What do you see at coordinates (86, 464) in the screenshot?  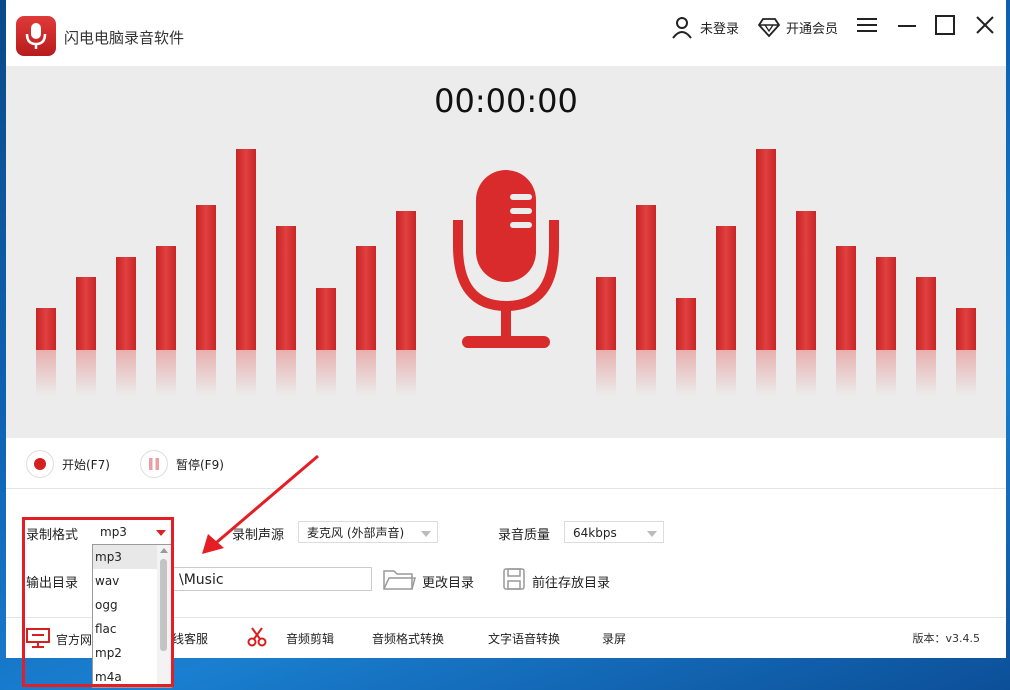 I see `start-label: 开始(F7)` at bounding box center [86, 464].